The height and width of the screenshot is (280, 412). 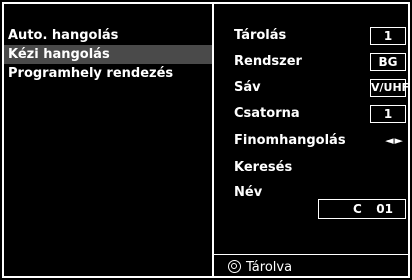 What do you see at coordinates (290, 140) in the screenshot?
I see `fine-tuning-label: Finomhangolás` at bounding box center [290, 140].